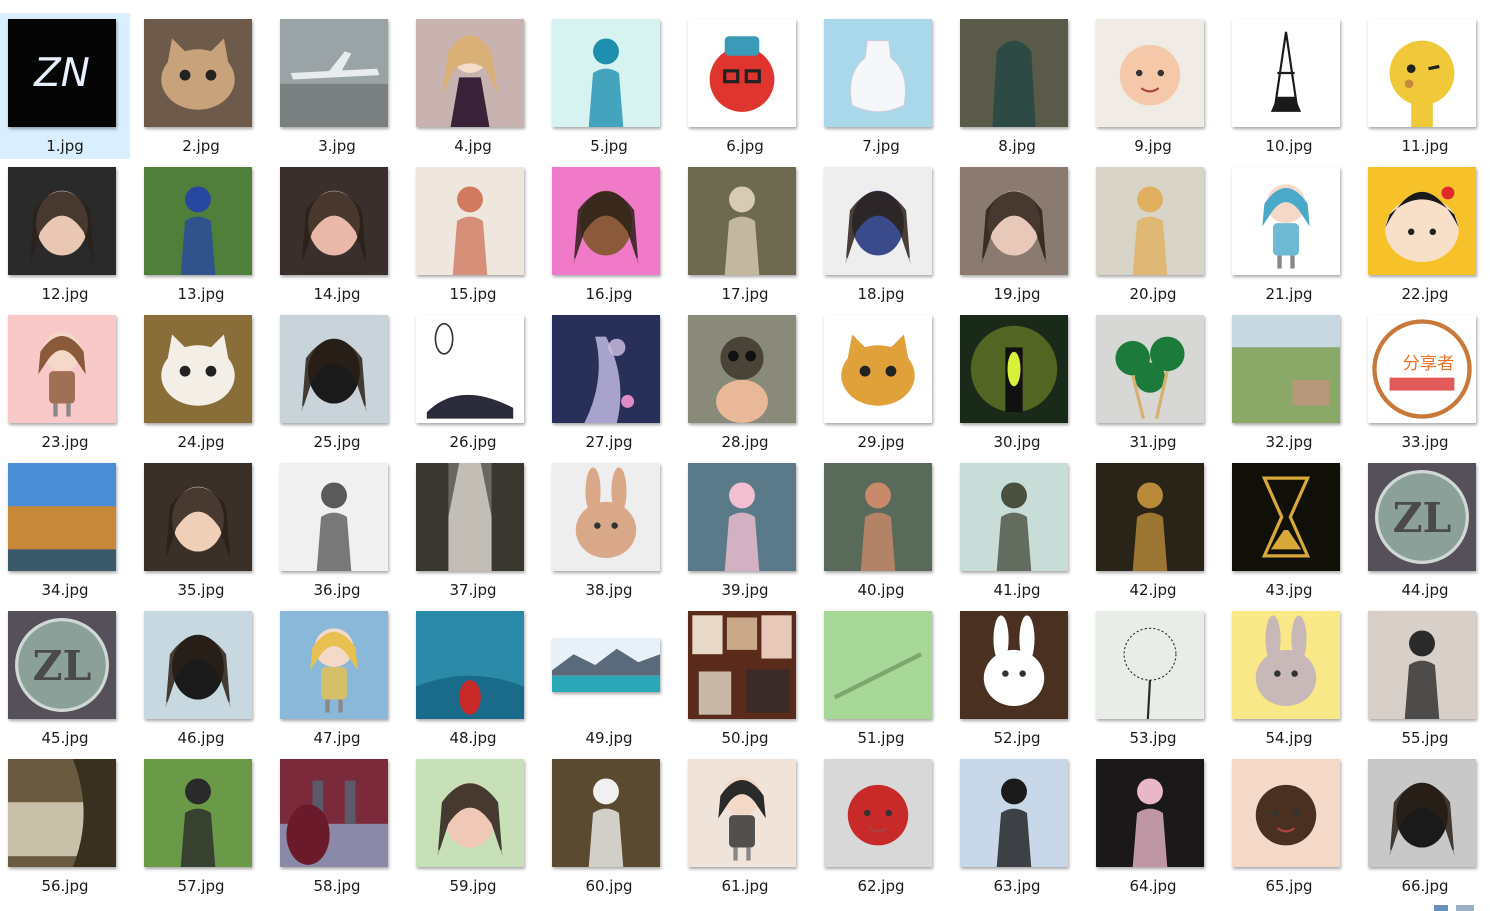  Describe the element at coordinates (61, 73) in the screenshot. I see `svg-text: ZN` at that location.